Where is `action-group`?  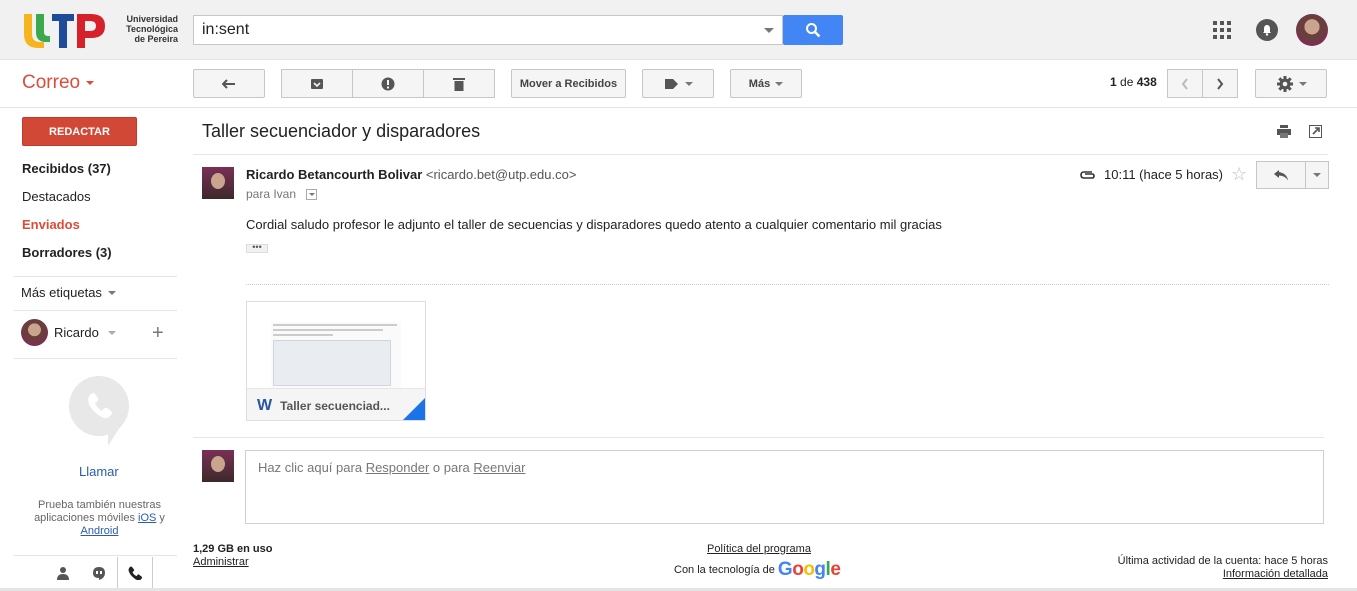
action-group is located at coordinates (388, 83).